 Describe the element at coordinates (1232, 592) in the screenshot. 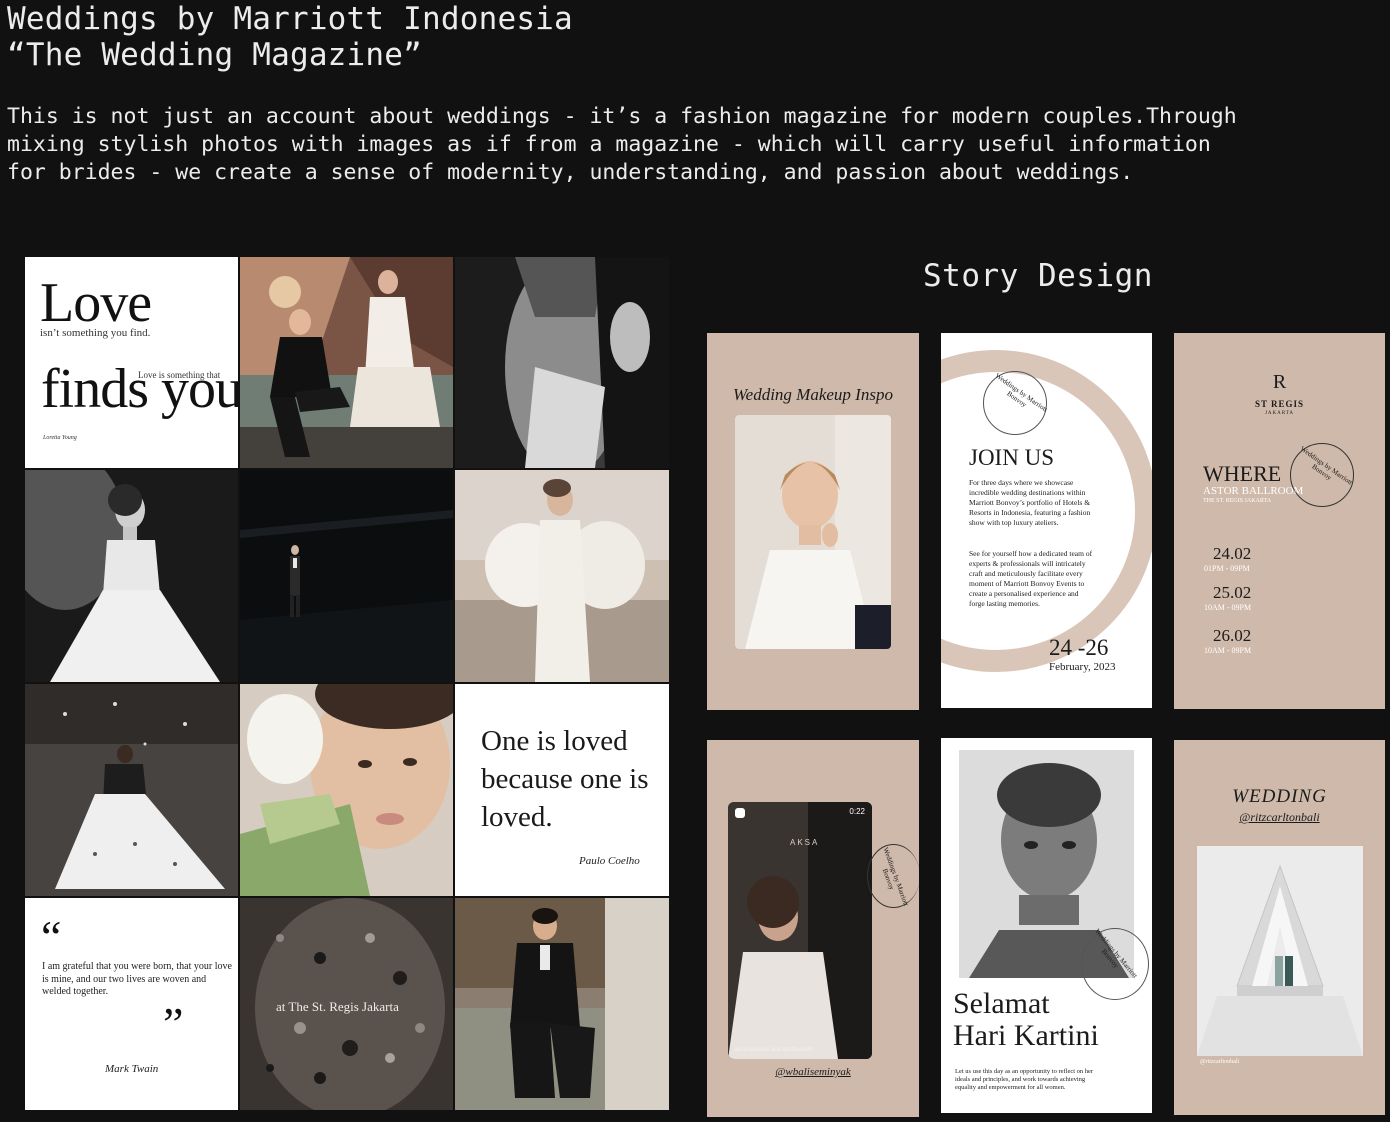

I see `schedule-date-2: 25.02` at that location.